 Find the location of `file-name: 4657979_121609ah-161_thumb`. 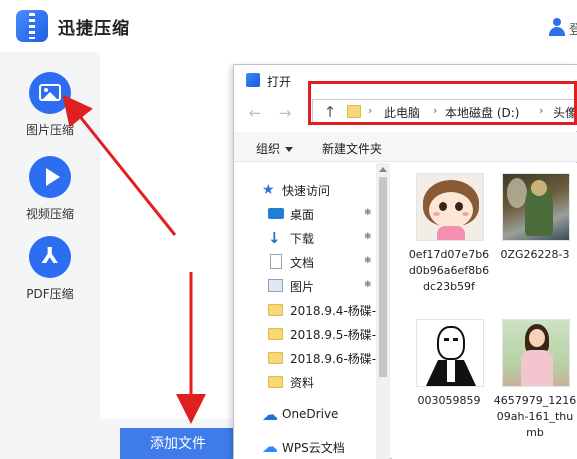

file-name: 4657979_121609ah-161_thumb is located at coordinates (535, 416).